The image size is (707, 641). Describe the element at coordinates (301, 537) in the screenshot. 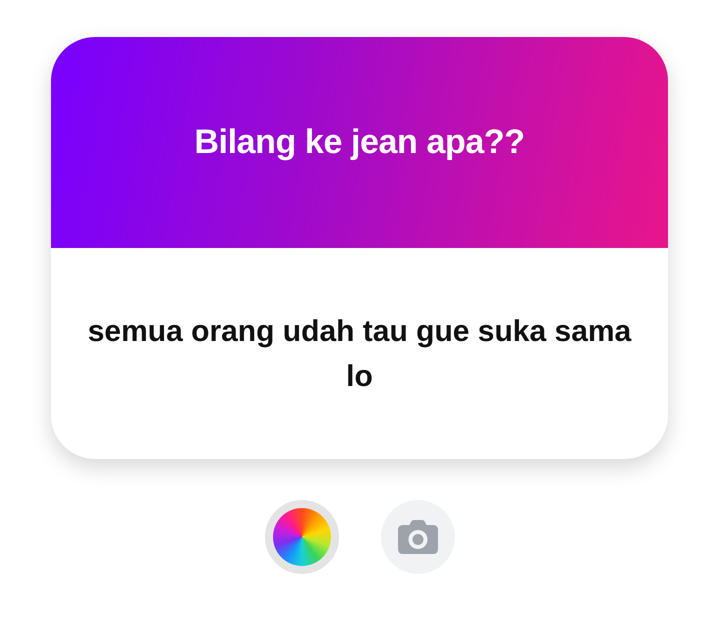

I see `color-wheel-icon` at that location.